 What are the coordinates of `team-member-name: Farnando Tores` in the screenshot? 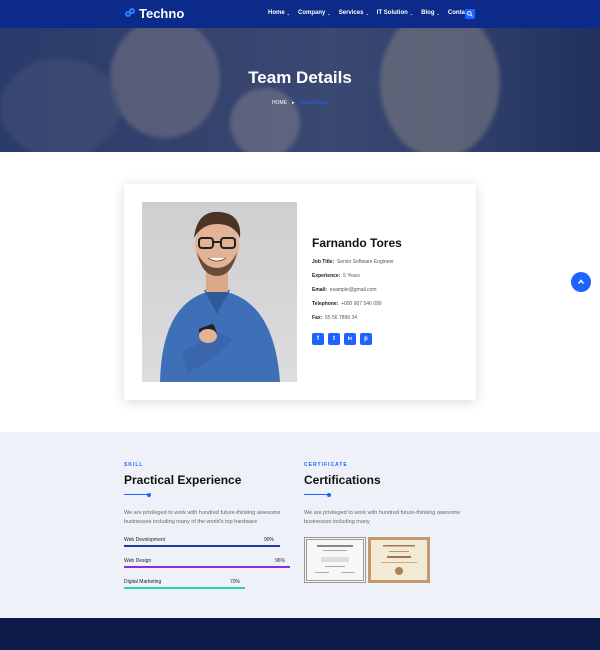 It's located at (357, 243).